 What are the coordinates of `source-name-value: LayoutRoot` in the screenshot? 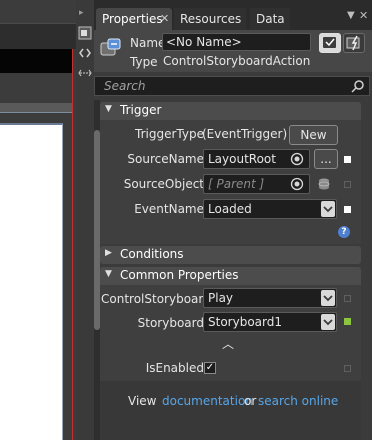 It's located at (242, 159).